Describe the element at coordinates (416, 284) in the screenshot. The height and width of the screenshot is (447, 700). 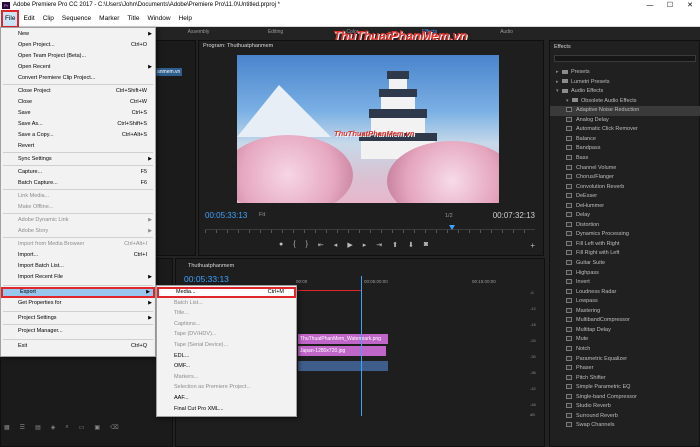
I see `timeline-ruler: 00:00 00:05:00:00 00:15:00:00` at that location.